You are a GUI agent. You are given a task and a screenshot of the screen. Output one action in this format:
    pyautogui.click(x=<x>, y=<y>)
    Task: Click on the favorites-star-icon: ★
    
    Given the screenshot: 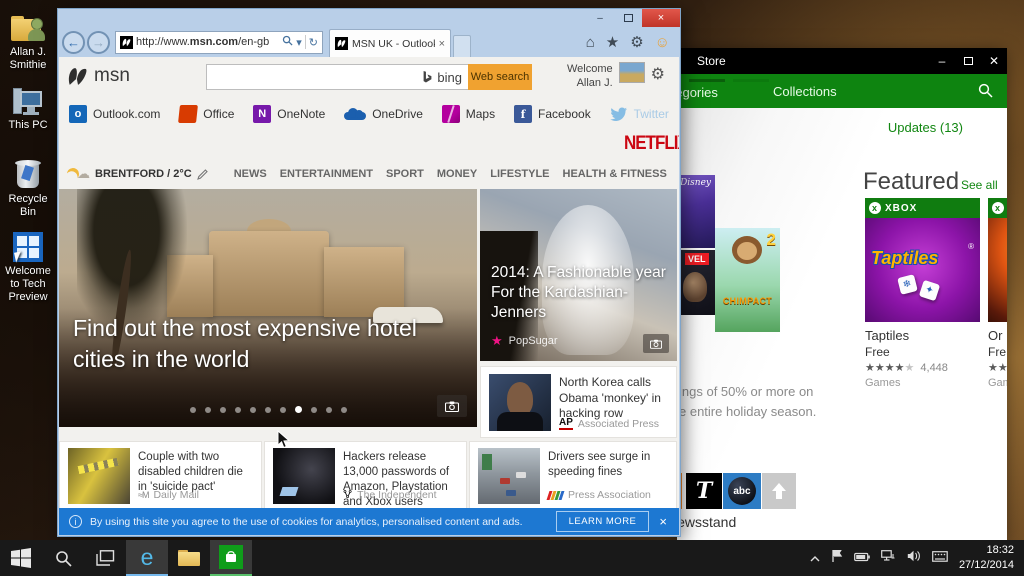 What is the action you would take?
    pyautogui.click(x=612, y=42)
    